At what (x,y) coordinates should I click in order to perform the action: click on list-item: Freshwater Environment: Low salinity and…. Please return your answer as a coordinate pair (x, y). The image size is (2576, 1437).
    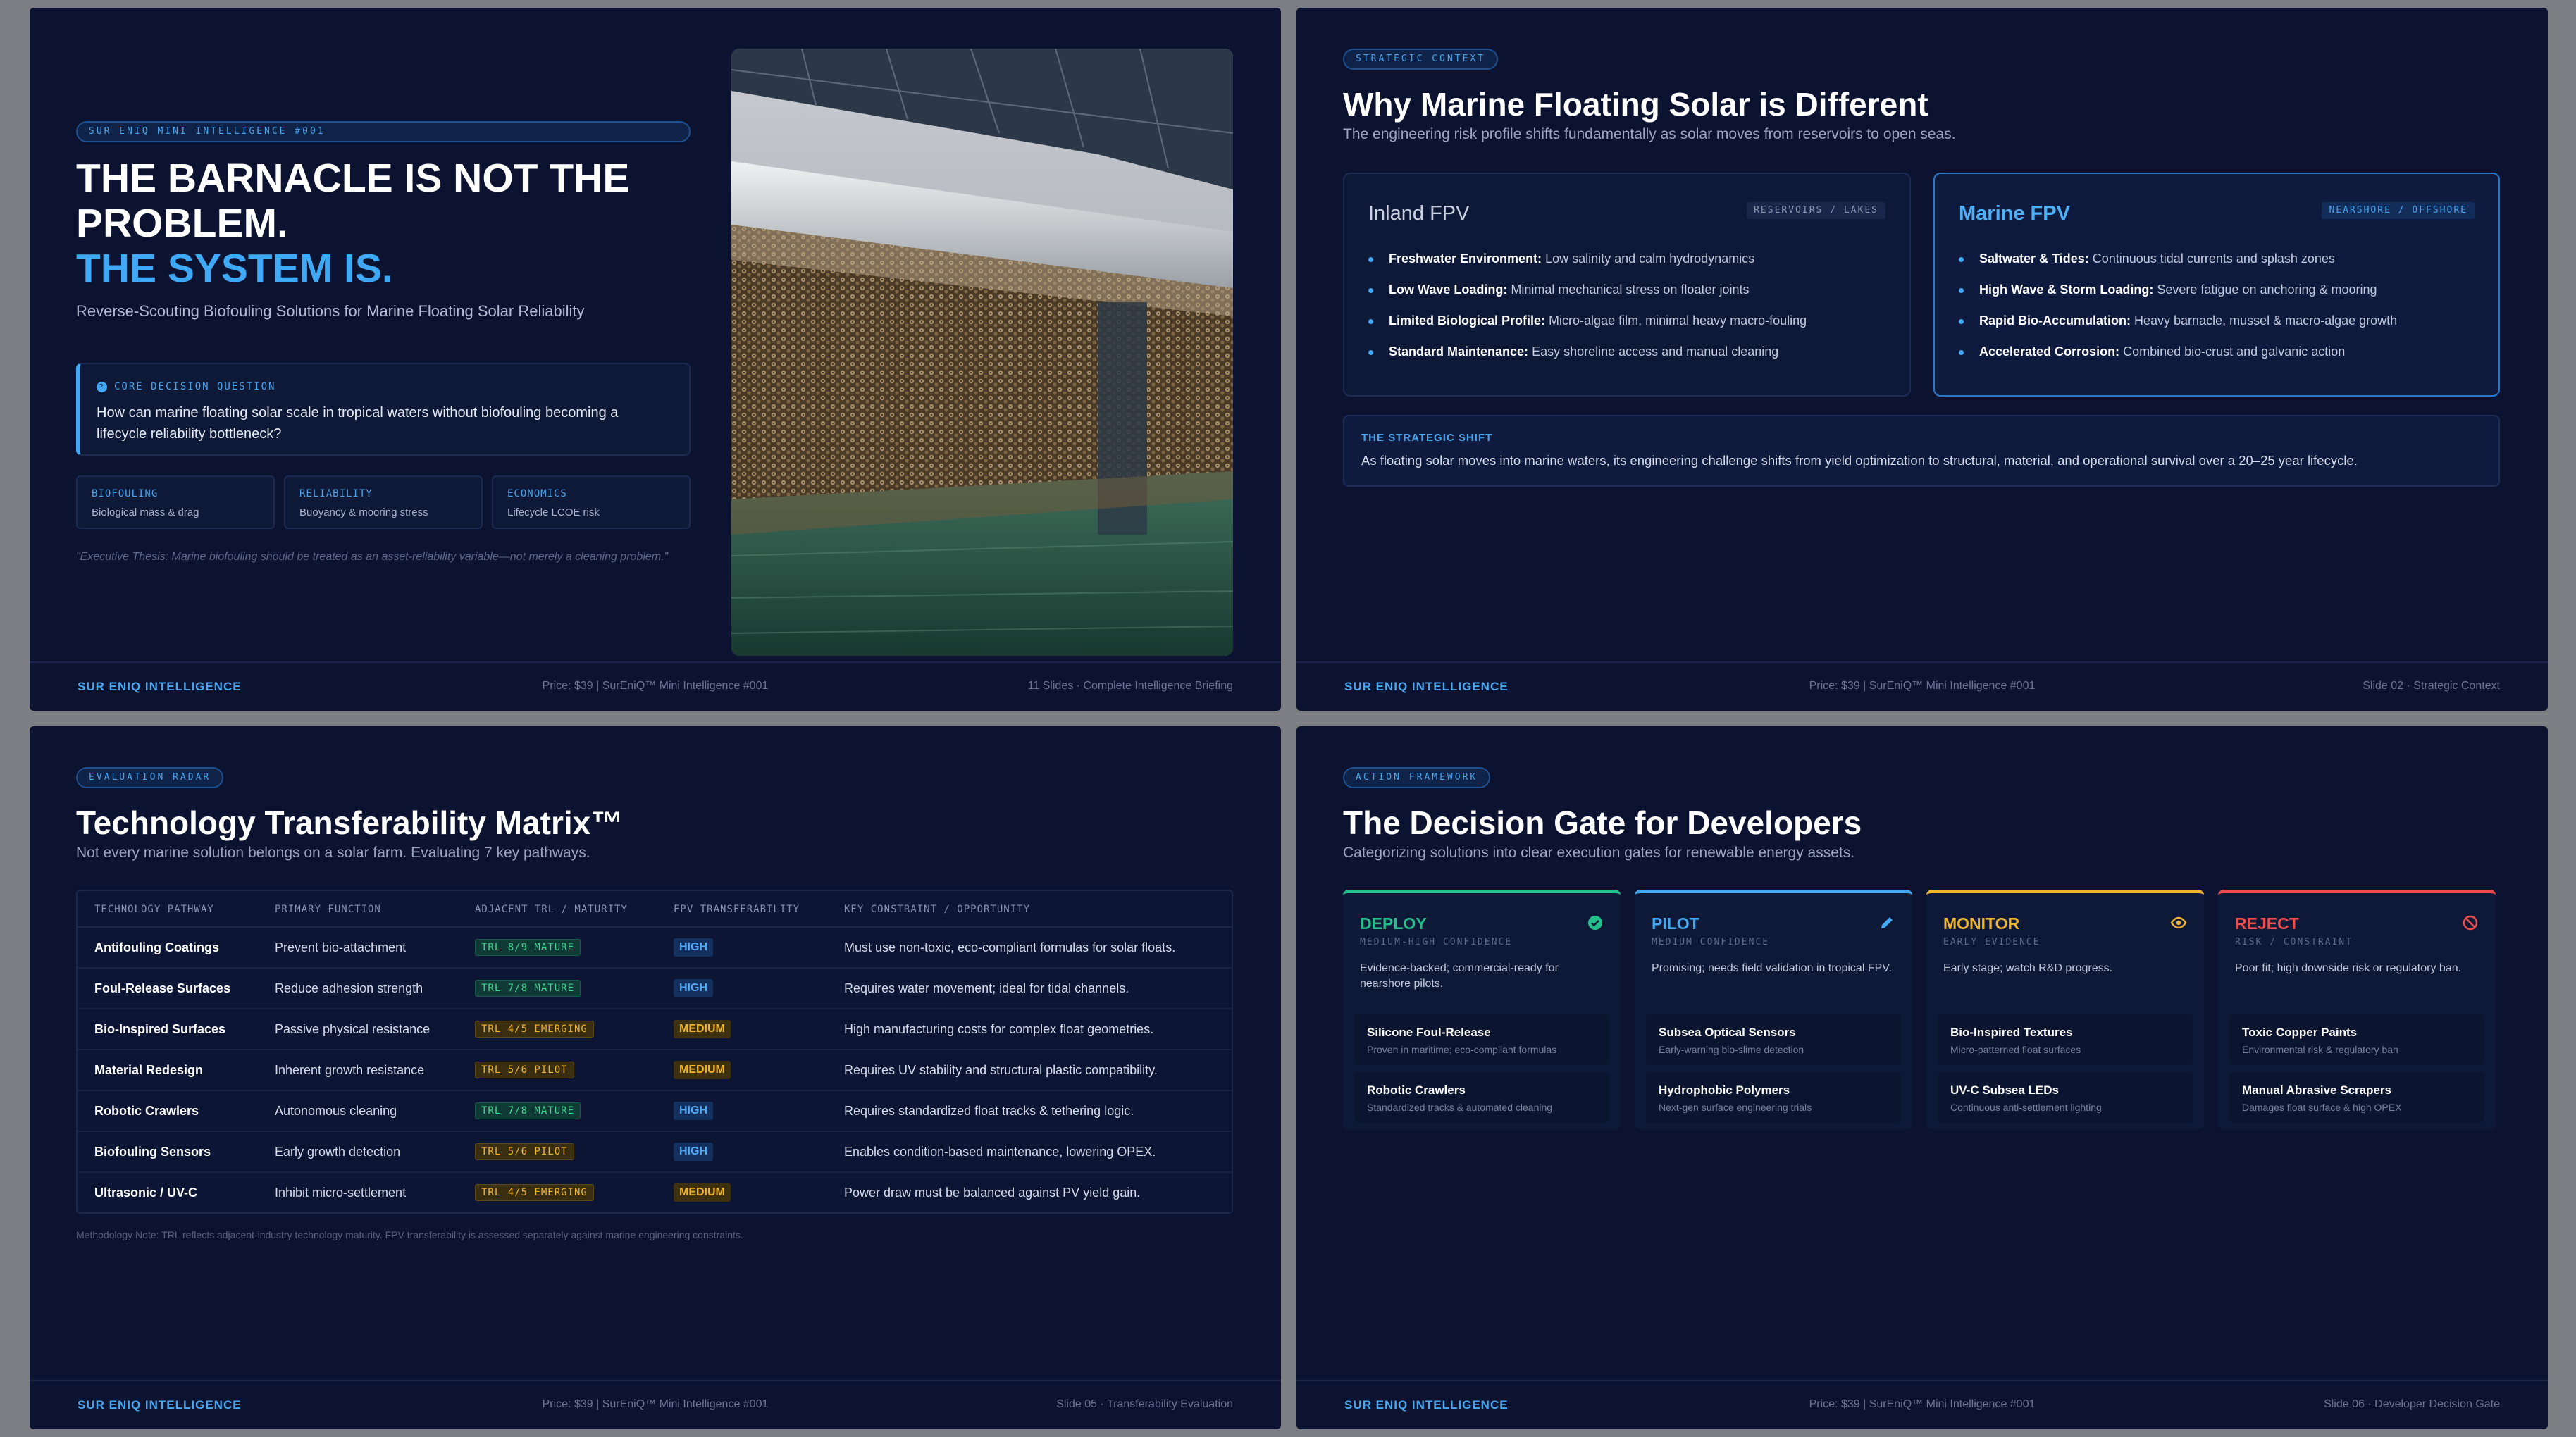
    Looking at the image, I should click on (1587, 266).